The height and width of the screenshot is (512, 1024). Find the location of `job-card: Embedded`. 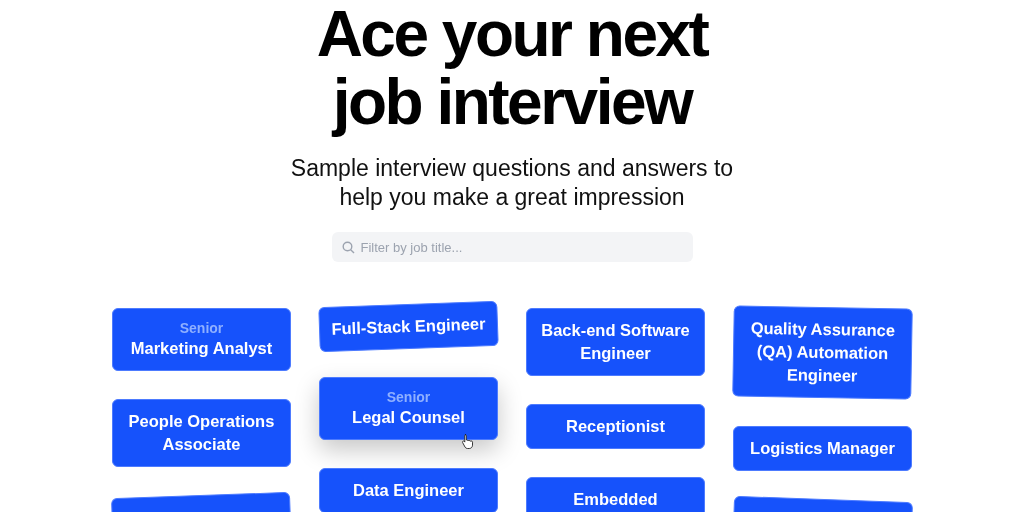

job-card: Embedded is located at coordinates (615, 494).